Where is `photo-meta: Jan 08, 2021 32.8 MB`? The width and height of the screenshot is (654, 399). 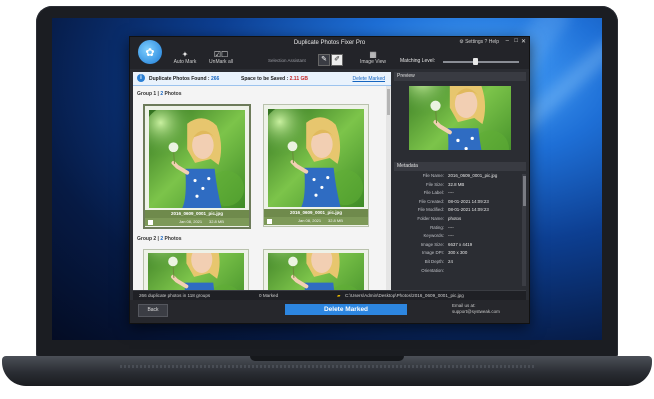 photo-meta: Jan 08, 2021 32.8 MB is located at coordinates (316, 221).